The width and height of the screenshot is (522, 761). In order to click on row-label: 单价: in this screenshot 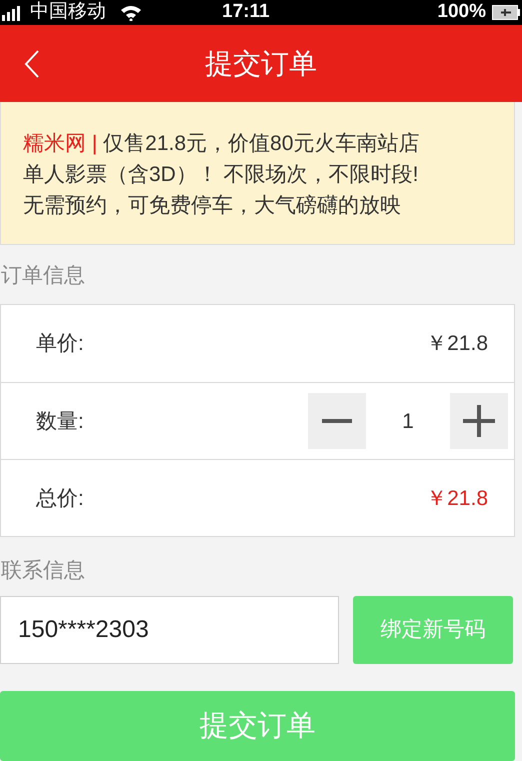, I will do `click(60, 344)`.